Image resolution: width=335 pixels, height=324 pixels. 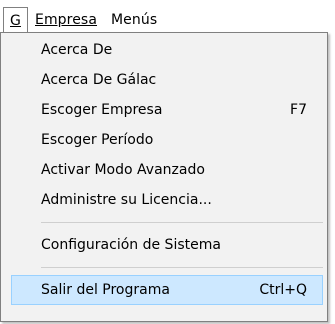 I want to click on menu-empresa-label-first: Empresa, so click(x=66, y=20).